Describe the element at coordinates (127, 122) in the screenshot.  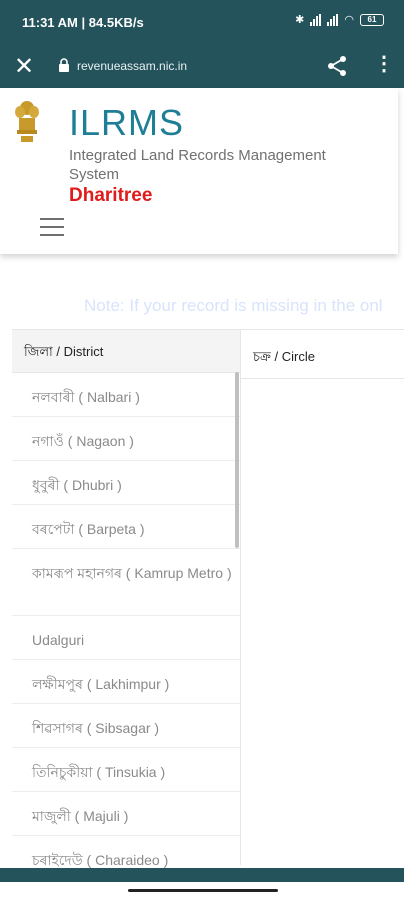
I see `app-title: ILRMS` at that location.